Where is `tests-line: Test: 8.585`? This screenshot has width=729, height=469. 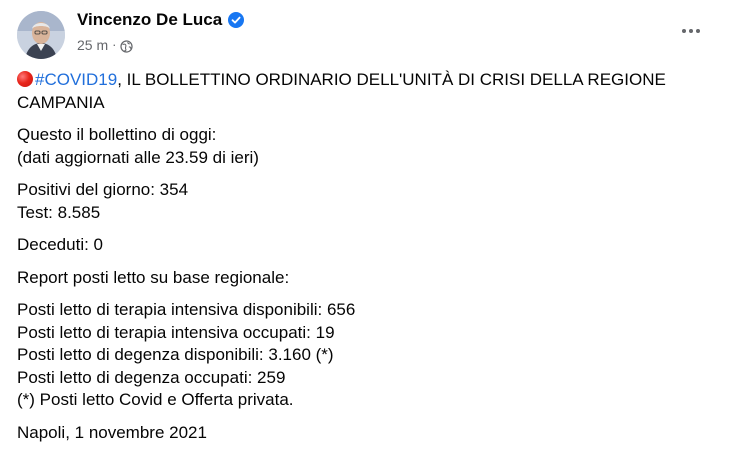 tests-line: Test: 8.585 is located at coordinates (59, 212).